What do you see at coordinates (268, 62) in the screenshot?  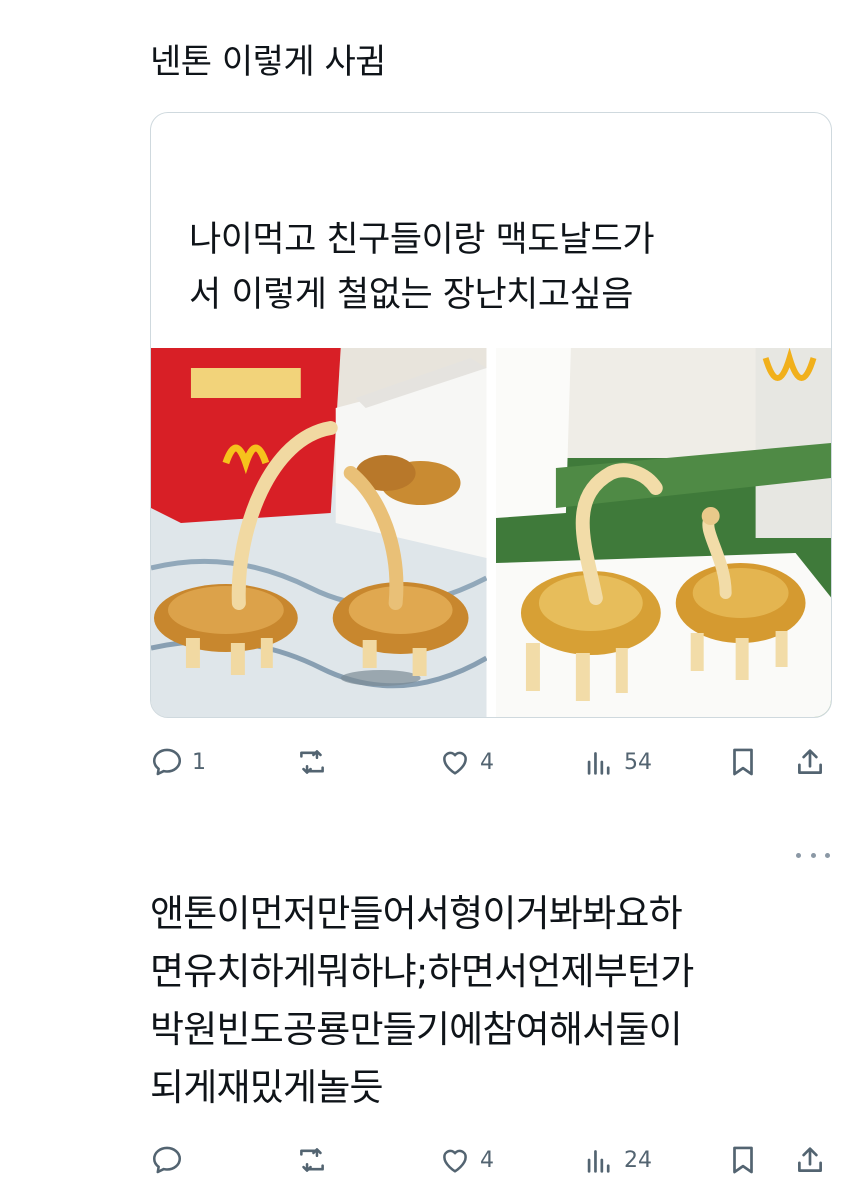 I see `post-text: 넨톤 이렇게 사귐` at bounding box center [268, 62].